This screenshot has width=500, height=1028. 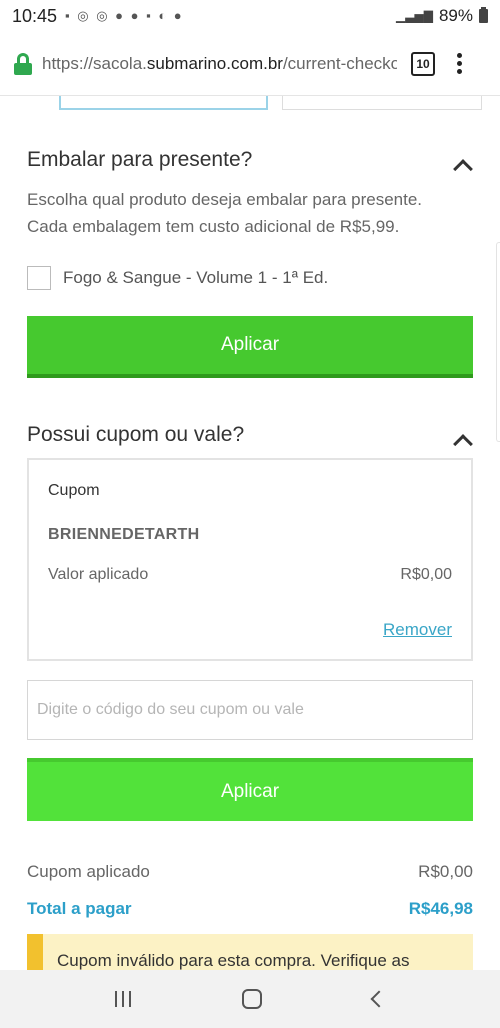 What do you see at coordinates (124, 15) in the screenshot?
I see `notification-icons: ▪ ◎ ◎ ● ● ▪ ◐ ●` at bounding box center [124, 15].